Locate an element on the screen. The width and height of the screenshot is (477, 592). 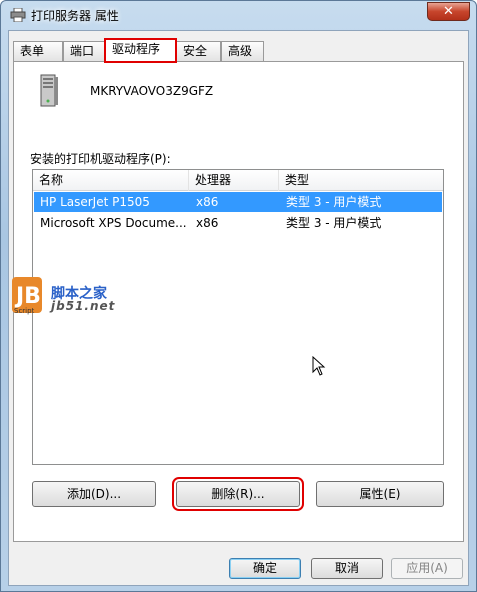
driver-properties-button: 属性(E) is located at coordinates (380, 494).